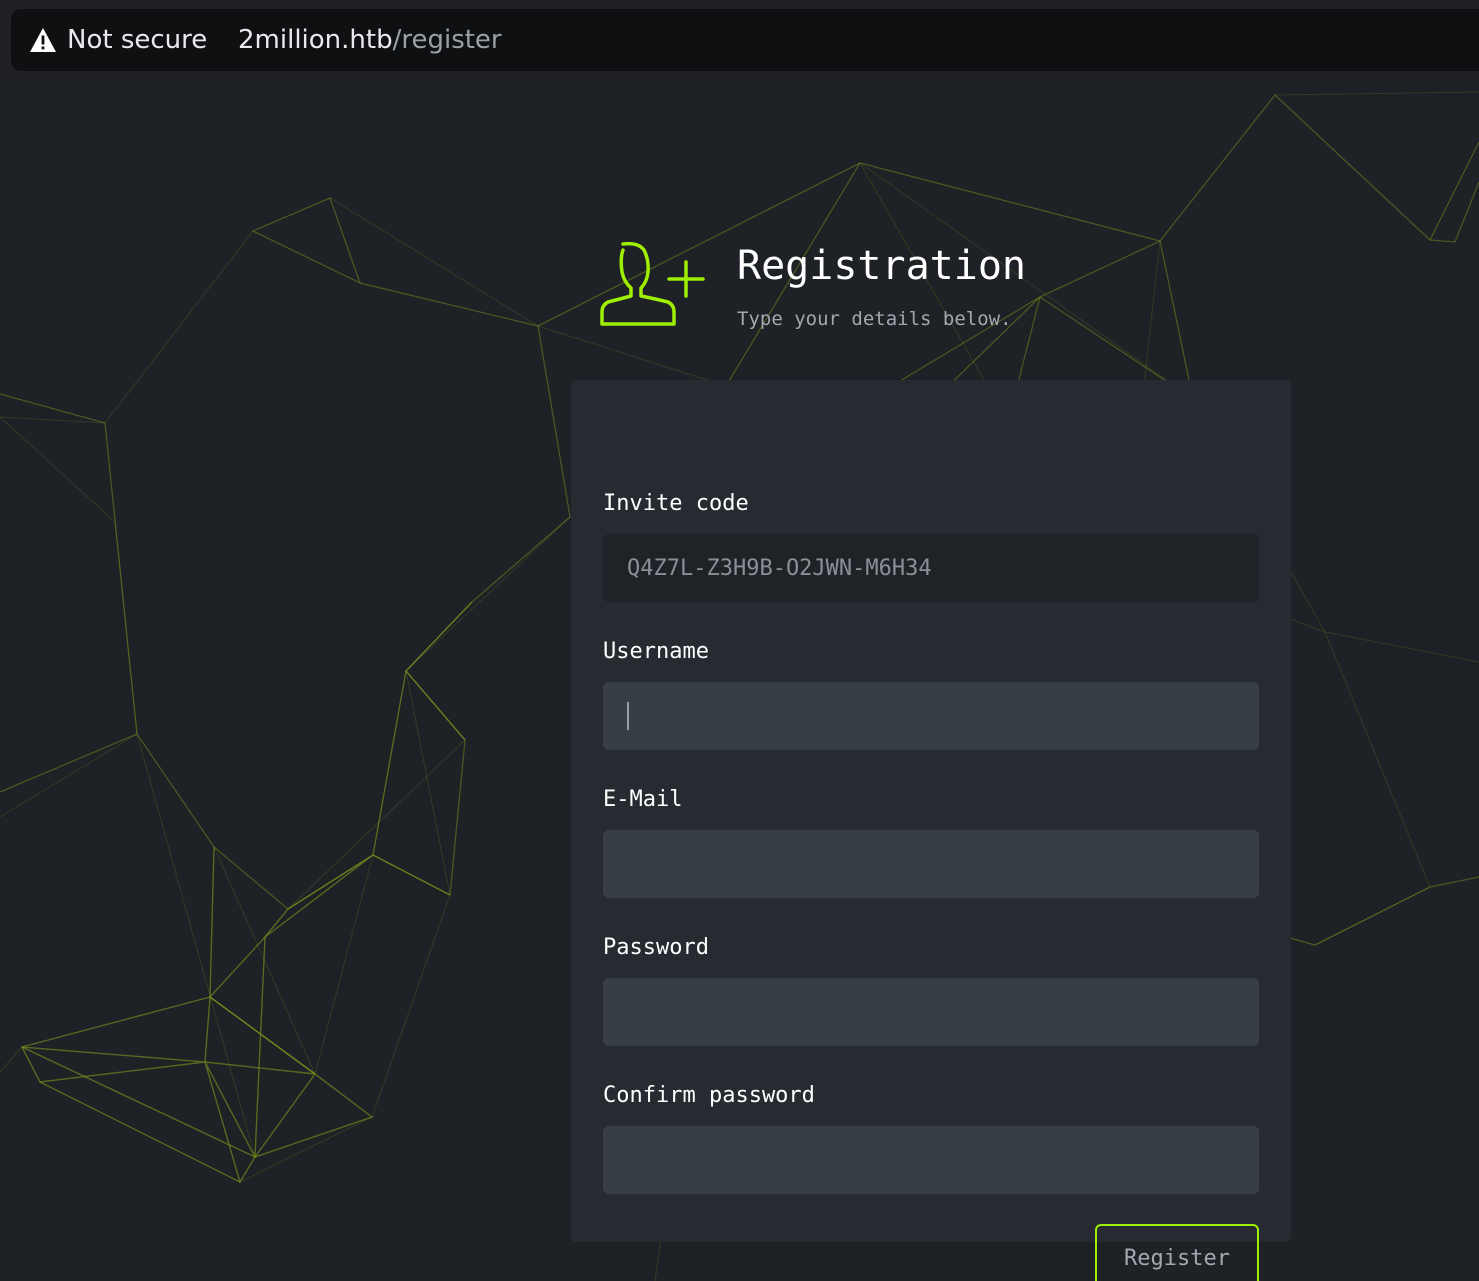 Image resolution: width=1479 pixels, height=1281 pixels. I want to click on username-label: Username, so click(656, 651).